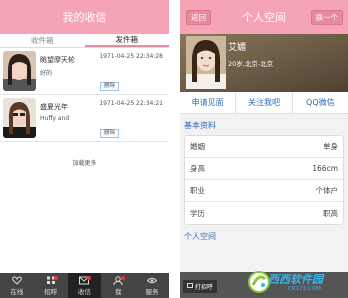 The height and width of the screenshot is (298, 348). I want to click on page-title: 个人空间, so click(264, 17).